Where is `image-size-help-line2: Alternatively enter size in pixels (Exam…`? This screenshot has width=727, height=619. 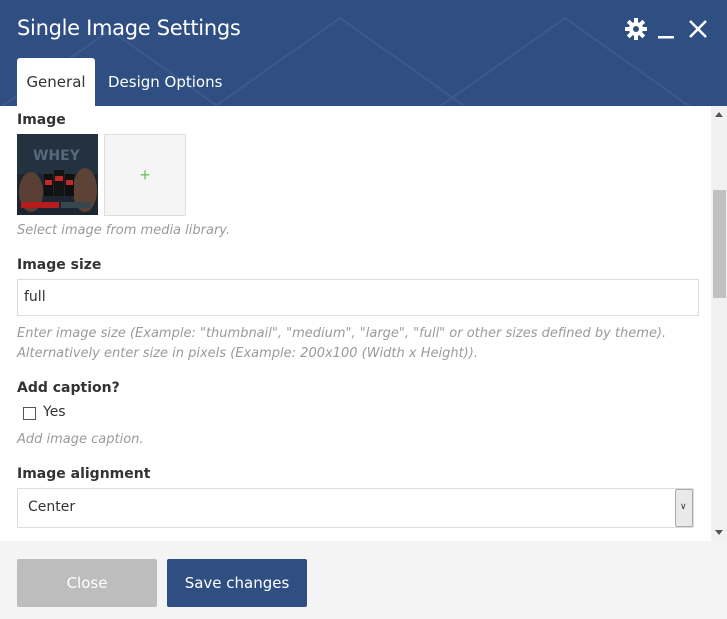 image-size-help-line2: Alternatively enter size in pixels (Exam… is located at coordinates (247, 353).